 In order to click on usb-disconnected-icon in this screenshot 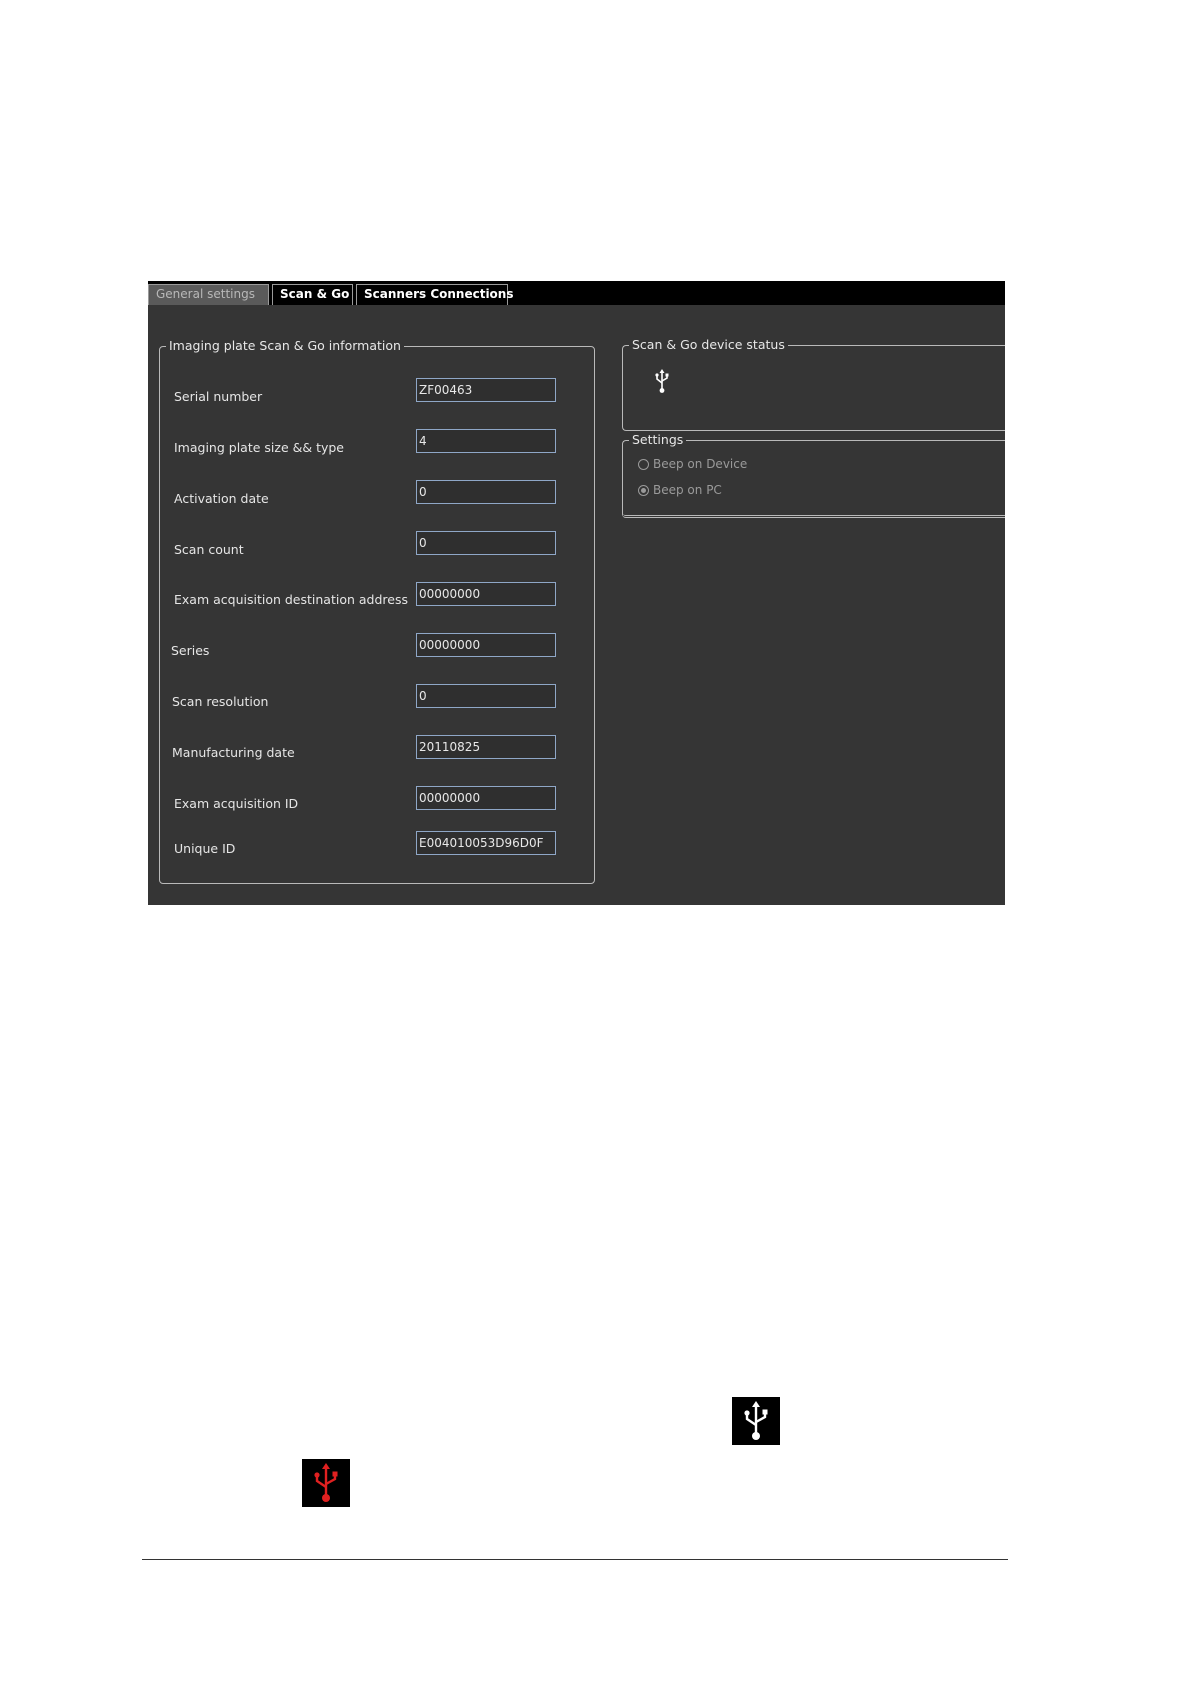, I will do `click(326, 1483)`.